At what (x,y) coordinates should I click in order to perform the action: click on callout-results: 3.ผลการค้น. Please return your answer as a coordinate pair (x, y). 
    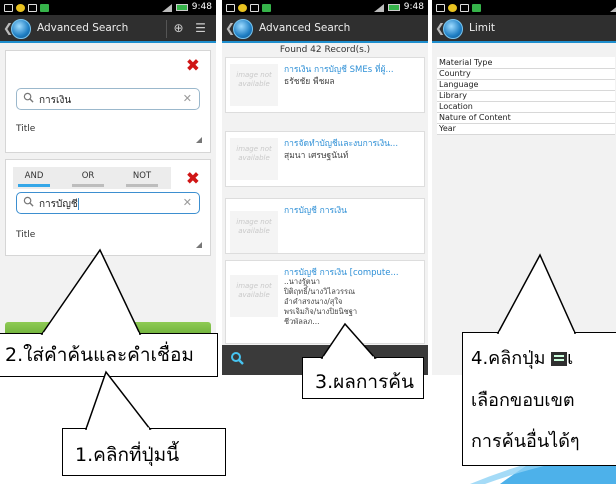
    Looking at the image, I should click on (363, 378).